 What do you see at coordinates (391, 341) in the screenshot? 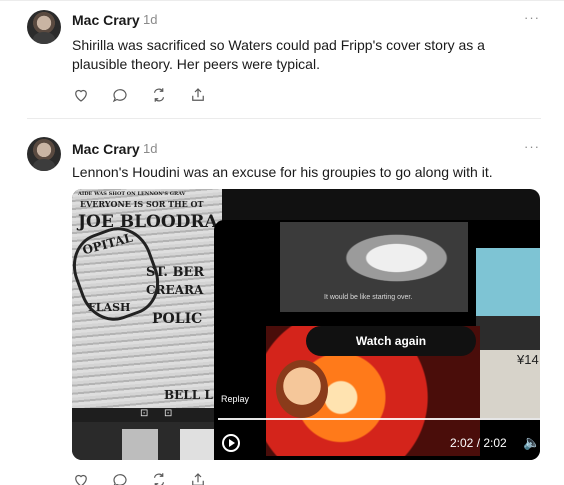
I see `watch-again-button: Watch again` at bounding box center [391, 341].